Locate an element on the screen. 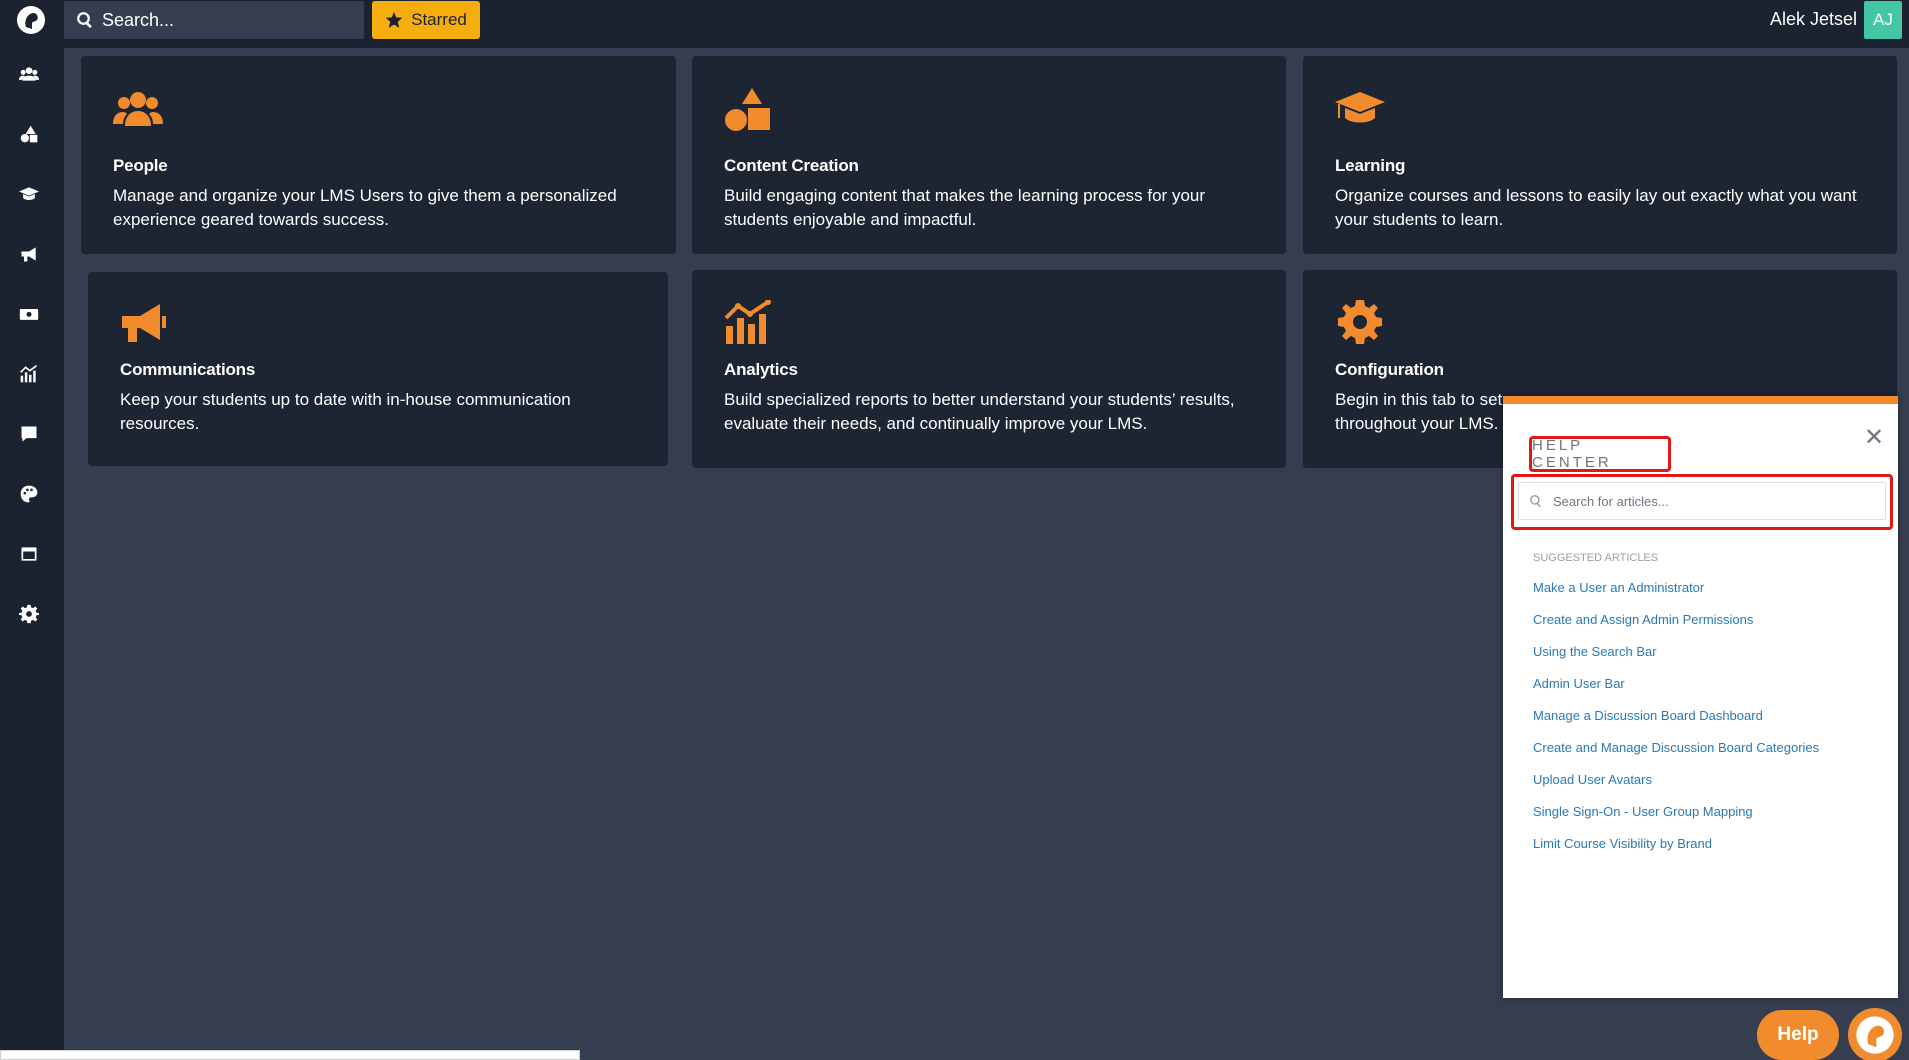 The height and width of the screenshot is (1060, 1909). star-icon is located at coordinates (394, 19).